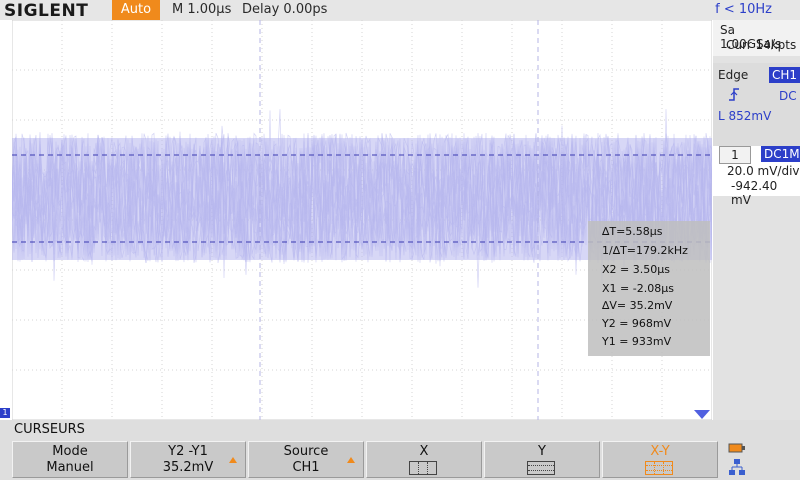  Describe the element at coordinates (743, 9) in the screenshot. I see `frequency-counter: f < 10Hz` at that location.